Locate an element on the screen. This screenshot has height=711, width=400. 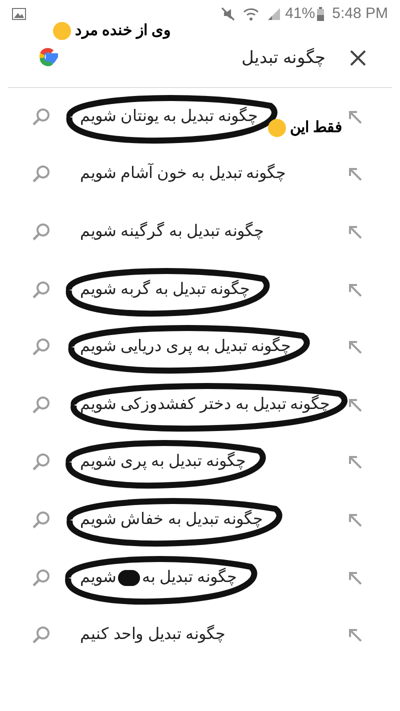
suggestion-text: چگونه تبدیل به خفاش شویم is located at coordinates (171, 519).